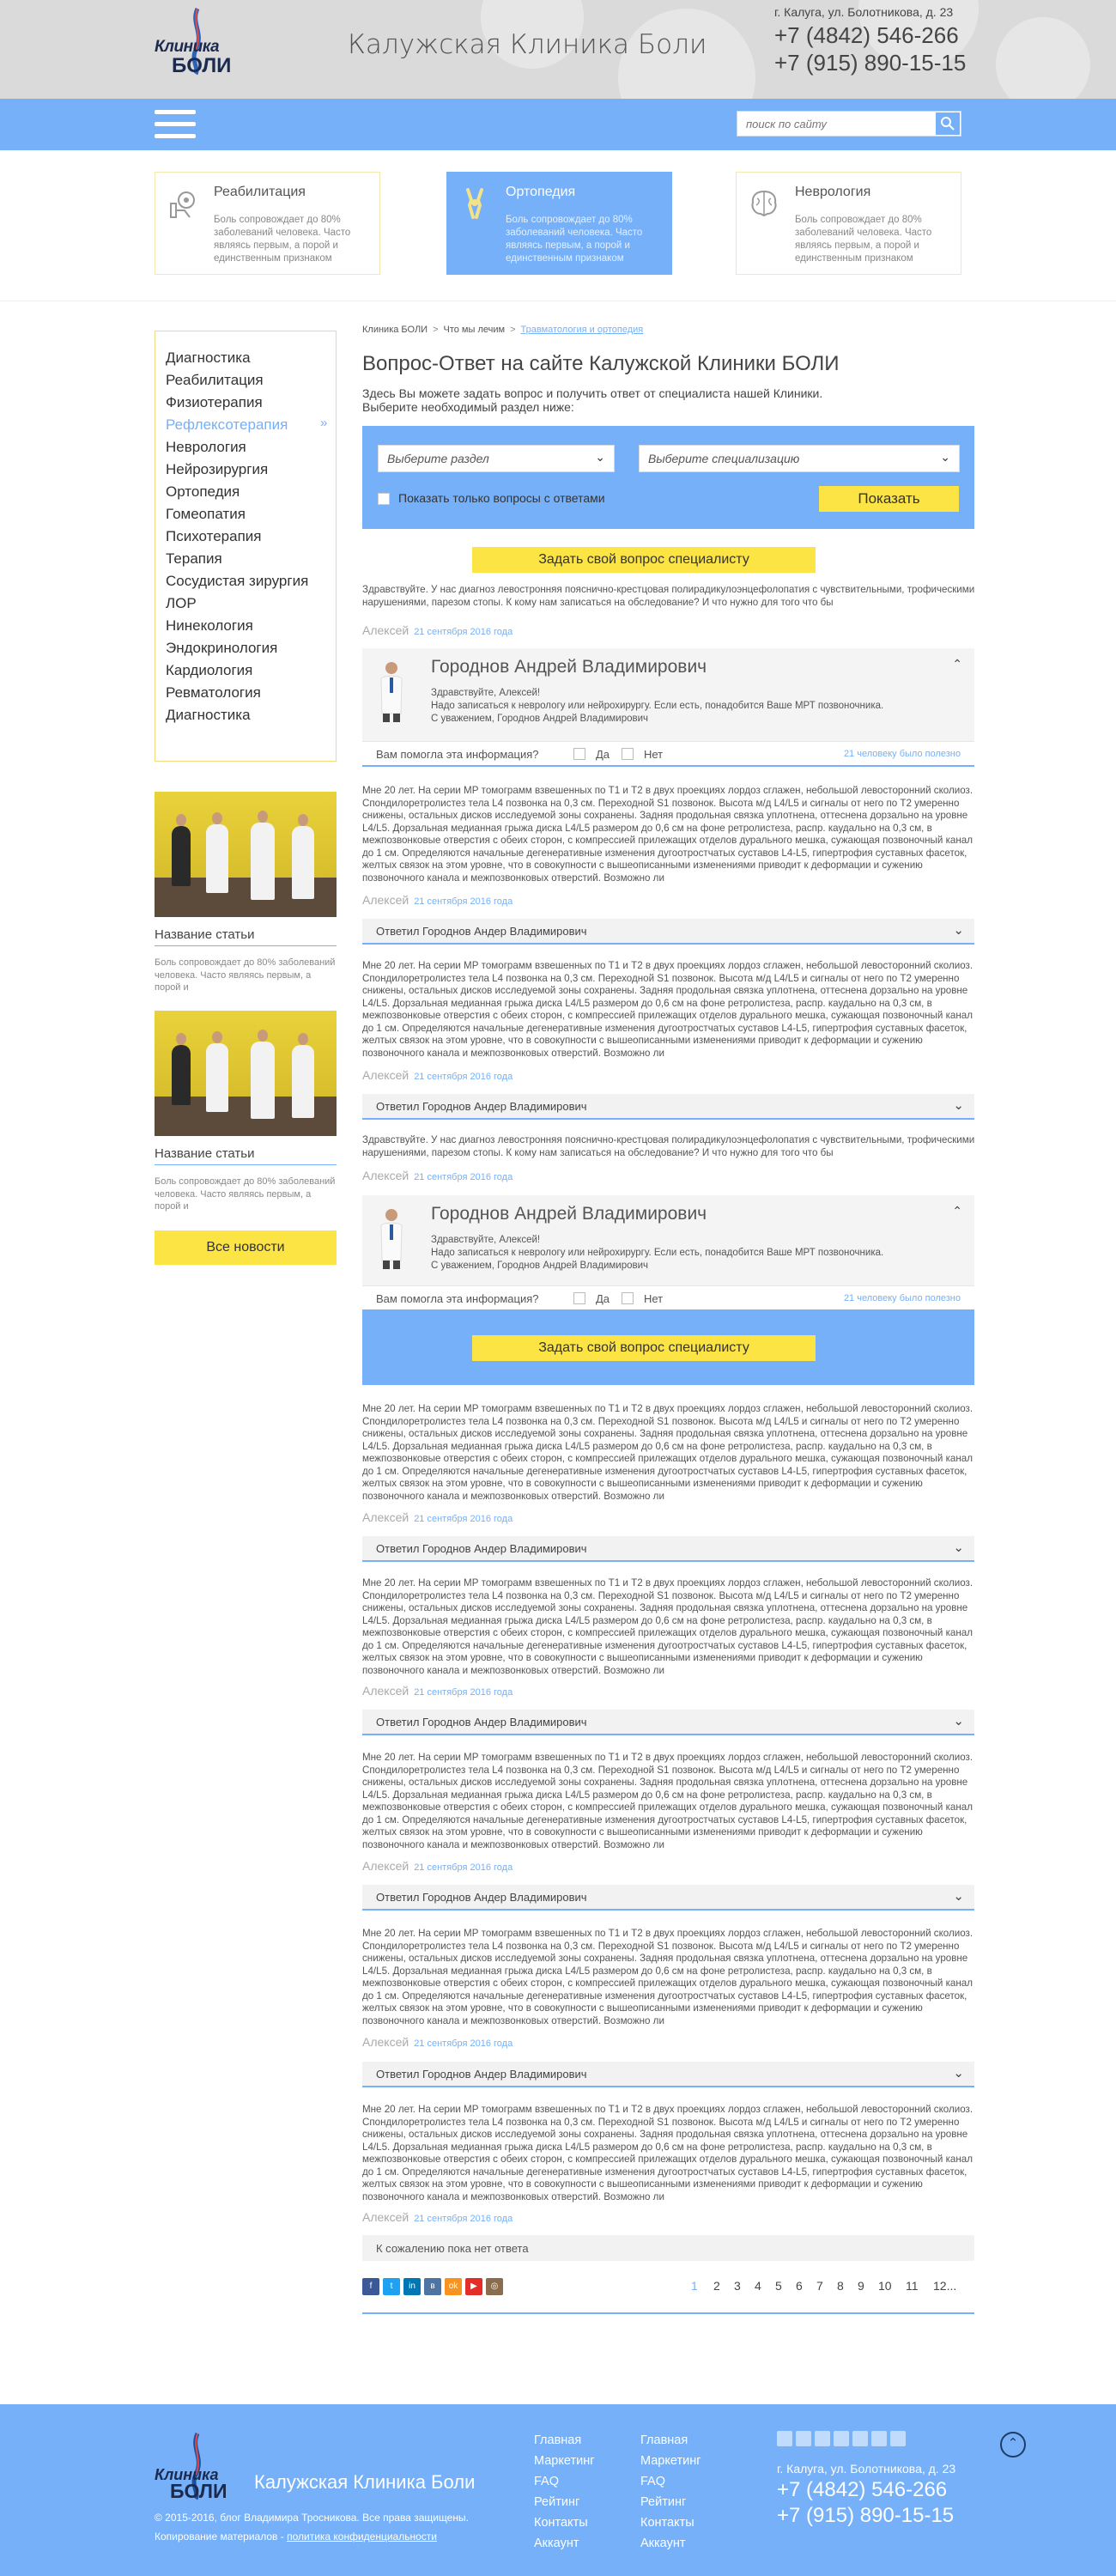 The height and width of the screenshot is (2576, 1116). What do you see at coordinates (474, 2287) in the screenshot?
I see `youtube-icon: ▶` at bounding box center [474, 2287].